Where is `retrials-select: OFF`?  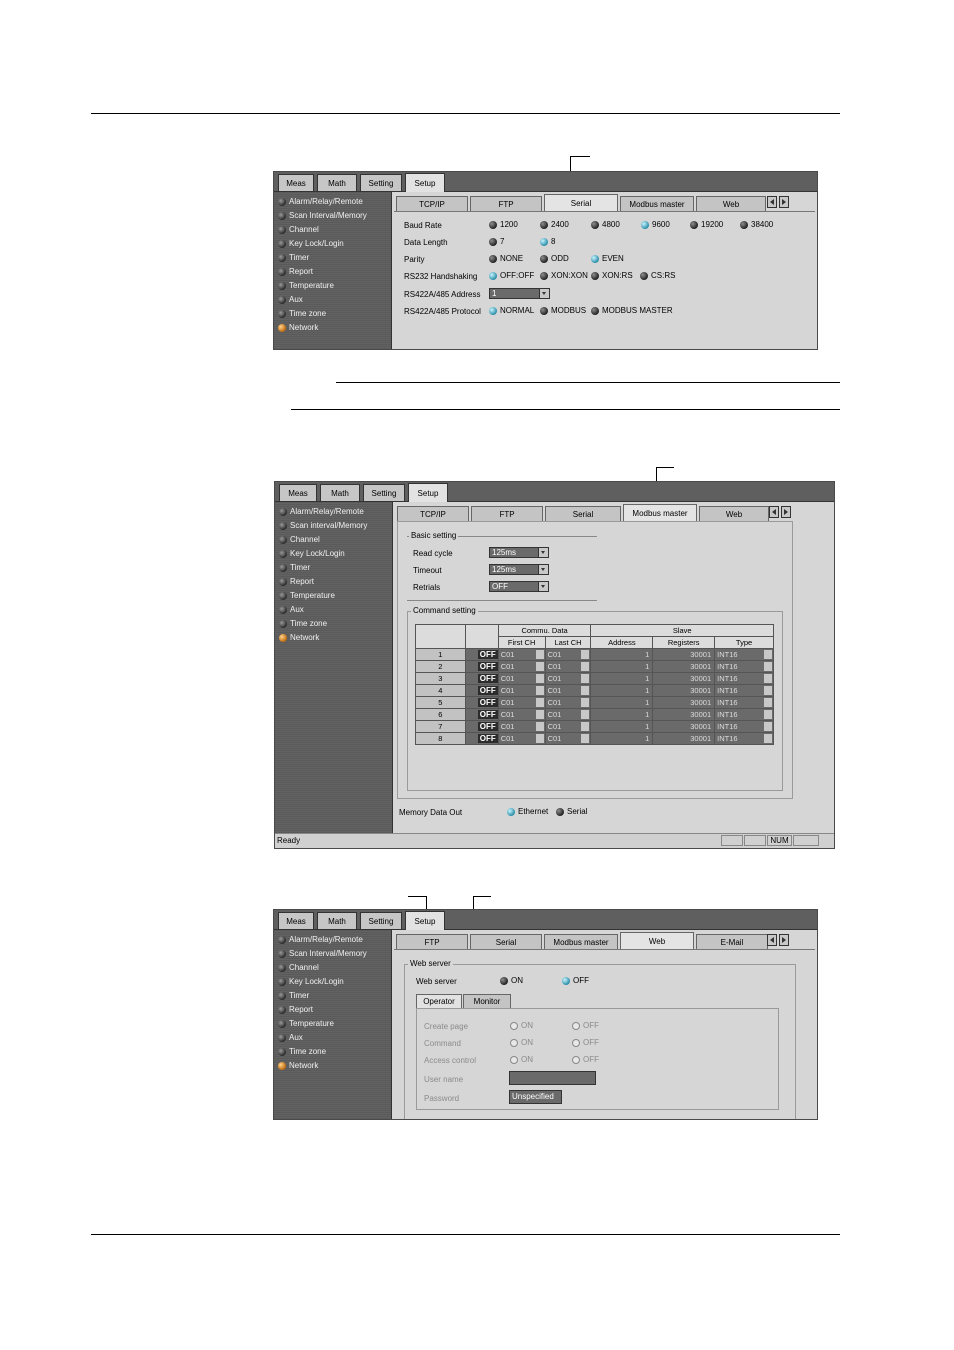
retrials-select: OFF is located at coordinates (519, 586).